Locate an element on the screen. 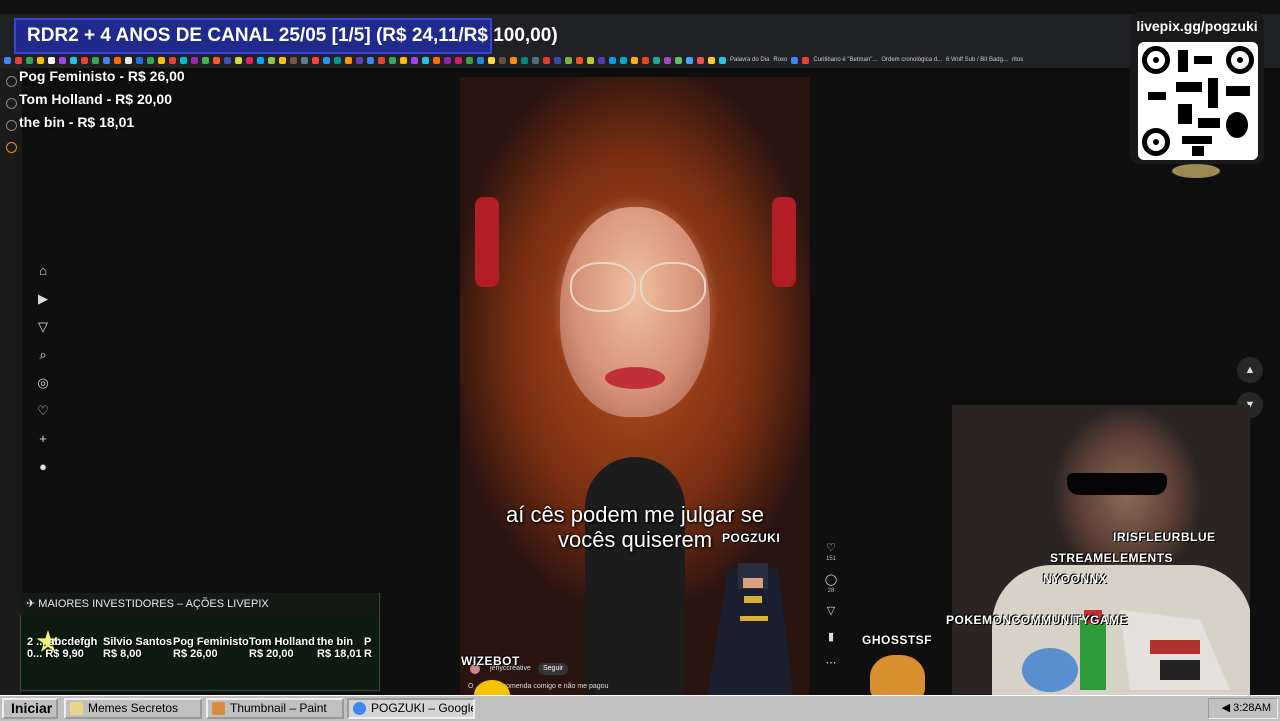 The width and height of the screenshot is (1280, 721). lips is located at coordinates (635, 378).